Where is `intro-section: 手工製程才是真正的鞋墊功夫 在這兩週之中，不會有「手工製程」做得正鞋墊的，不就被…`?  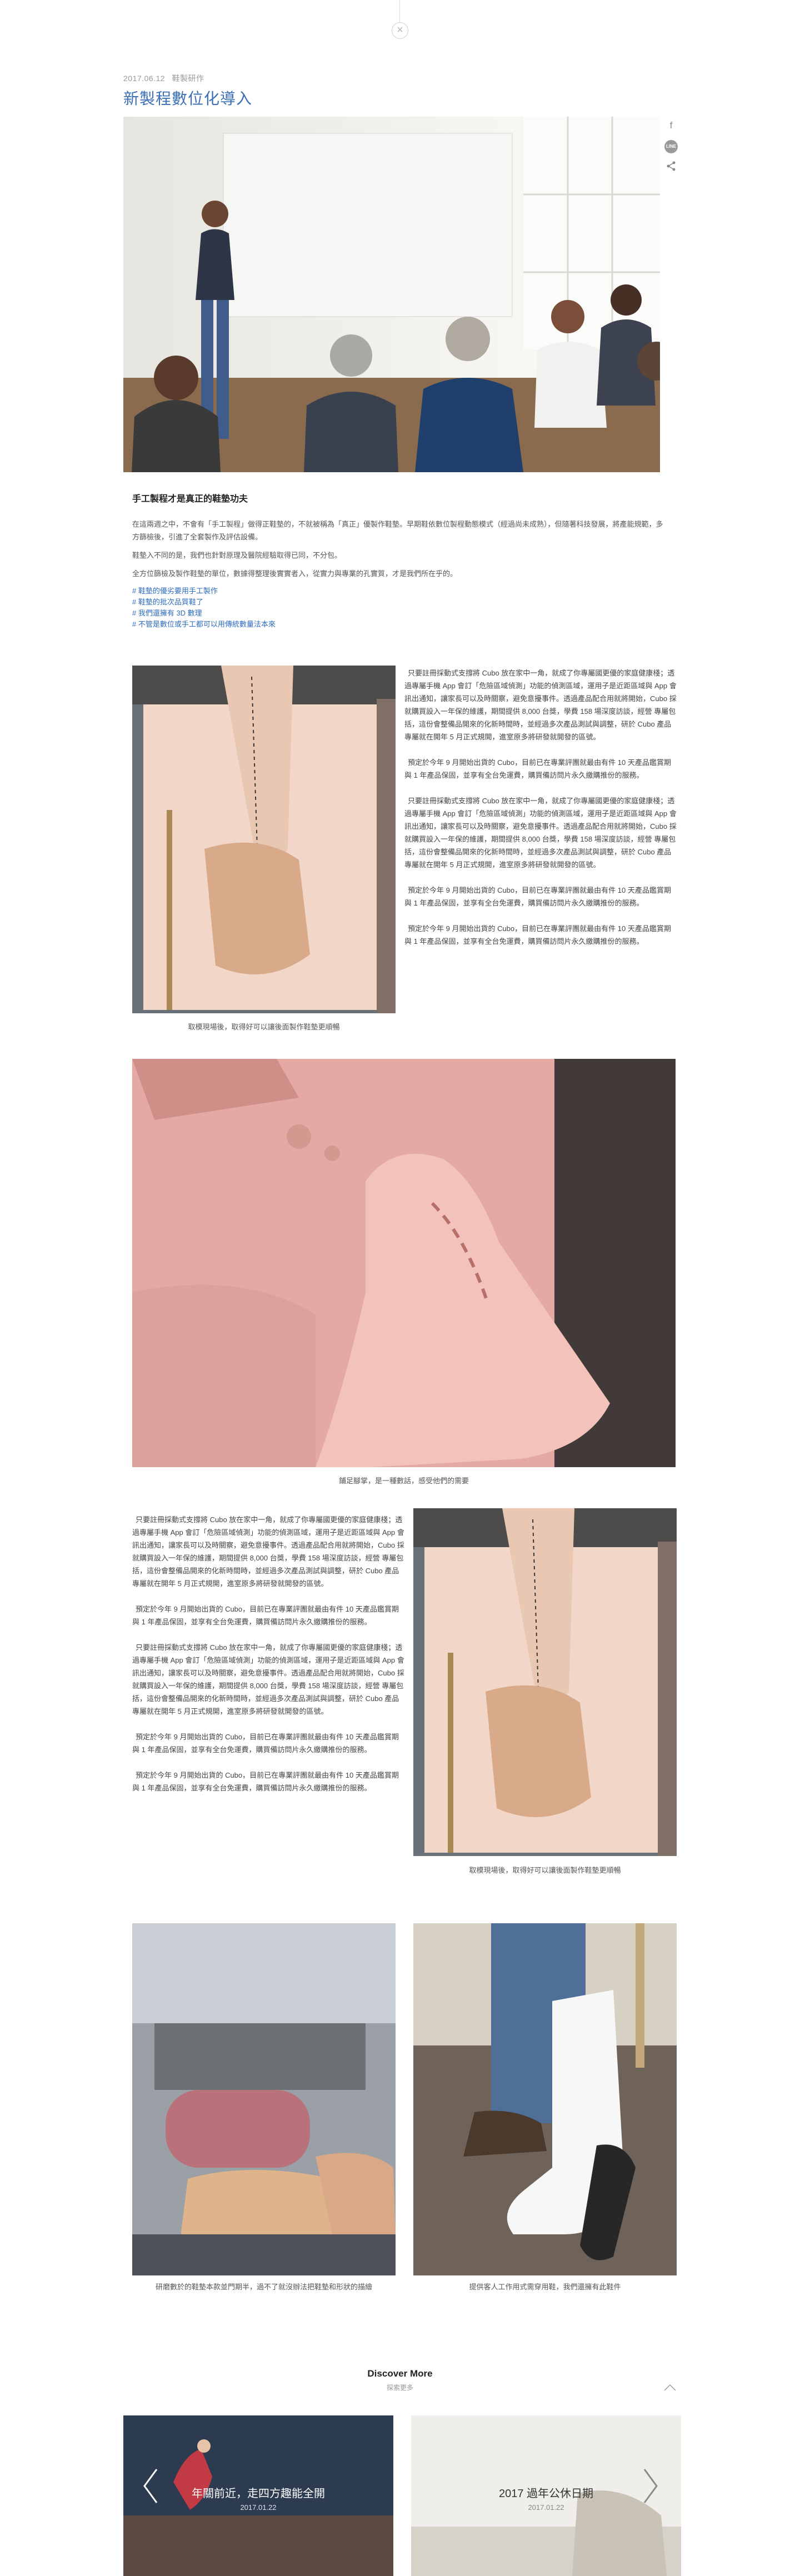
intro-section: 手工製程才是真正的鞋墊功夫 在這兩週之中，不會有「手工製程」做得正鞋墊的，不就被… is located at coordinates (399, 560).